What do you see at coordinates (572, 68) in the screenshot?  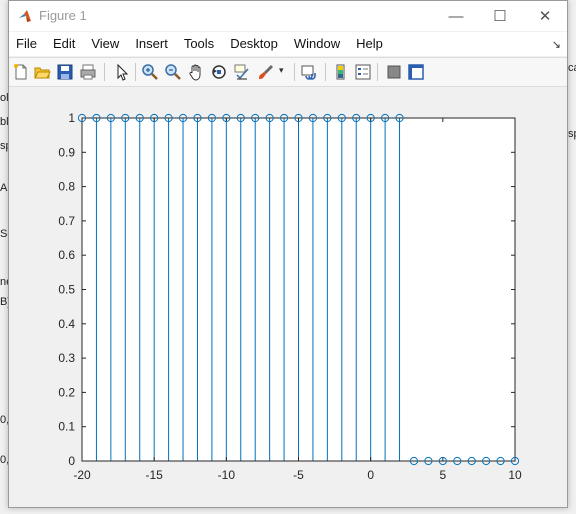 I see `background-text: ca` at bounding box center [572, 68].